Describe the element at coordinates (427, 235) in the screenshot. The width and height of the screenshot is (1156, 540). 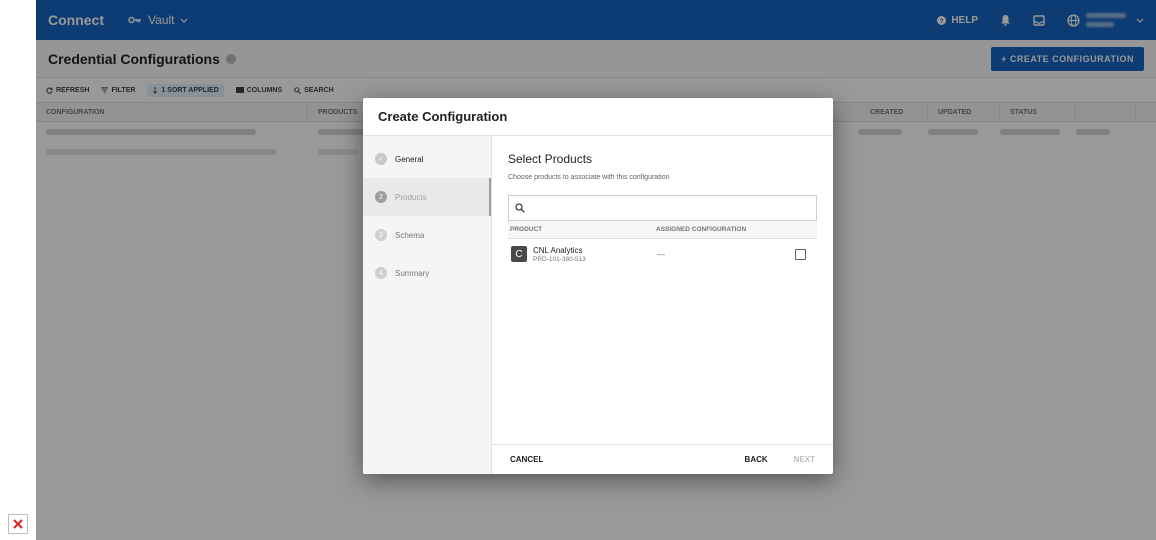
I see `step-schema: 3 Schema` at that location.